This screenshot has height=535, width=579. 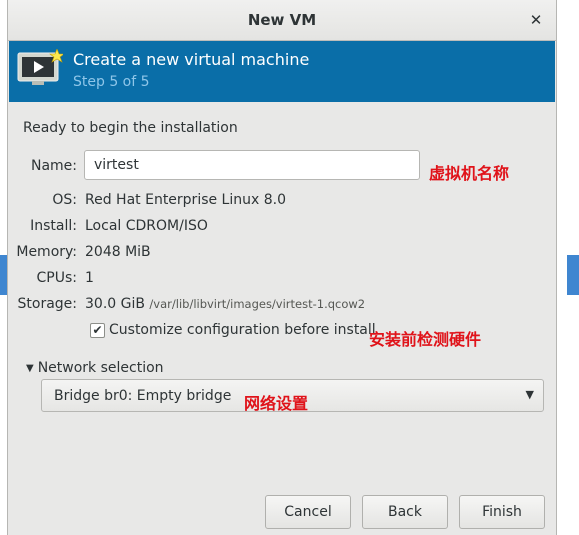 I want to click on os-value: Red Hat Enterprise Linux 8.0, so click(x=185, y=200).